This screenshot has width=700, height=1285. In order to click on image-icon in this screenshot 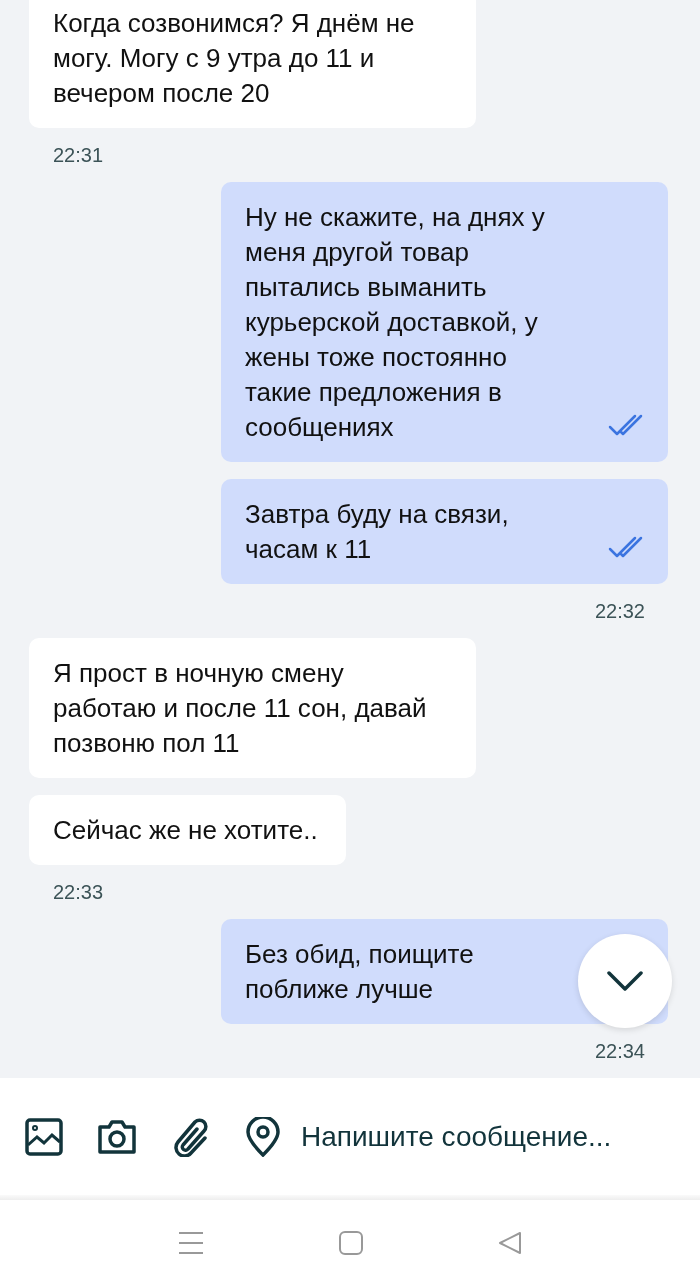, I will do `click(44, 1136)`.